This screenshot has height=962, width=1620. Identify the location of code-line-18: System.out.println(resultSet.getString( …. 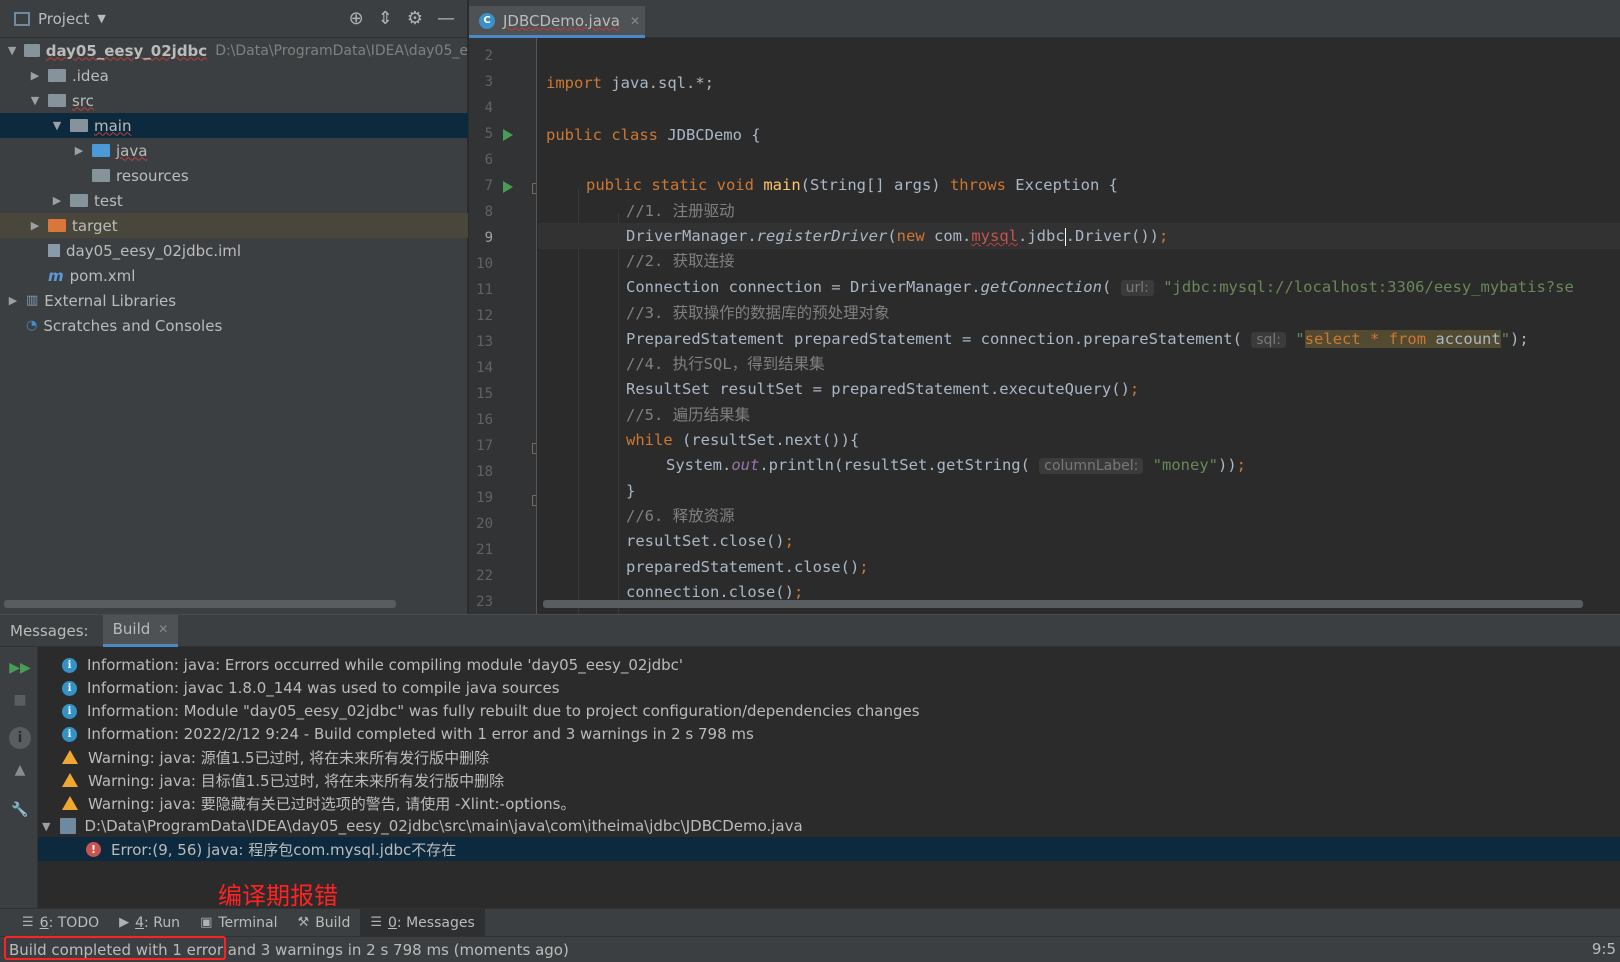
(956, 465).